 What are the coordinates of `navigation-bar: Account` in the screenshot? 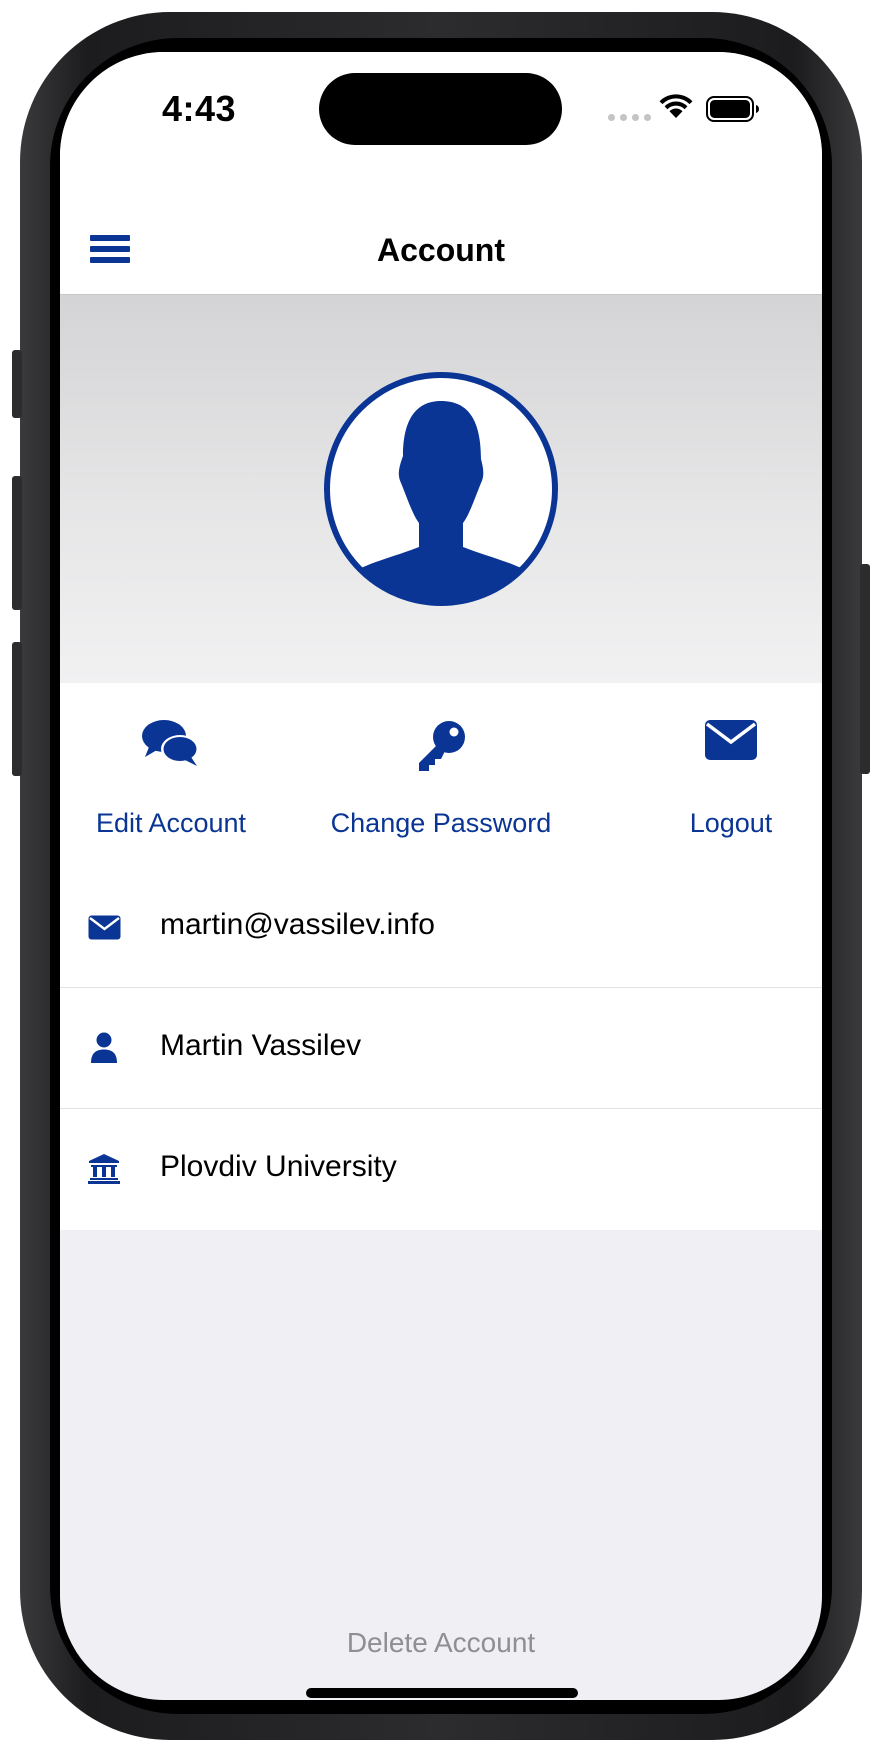 It's located at (441, 243).